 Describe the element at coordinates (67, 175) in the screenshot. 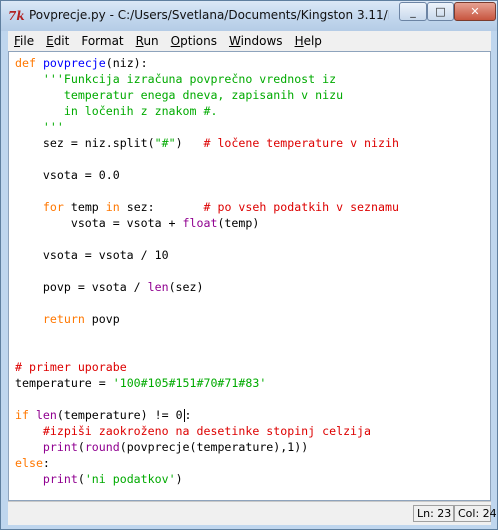

I see `code-token: vsota = 0.0` at that location.